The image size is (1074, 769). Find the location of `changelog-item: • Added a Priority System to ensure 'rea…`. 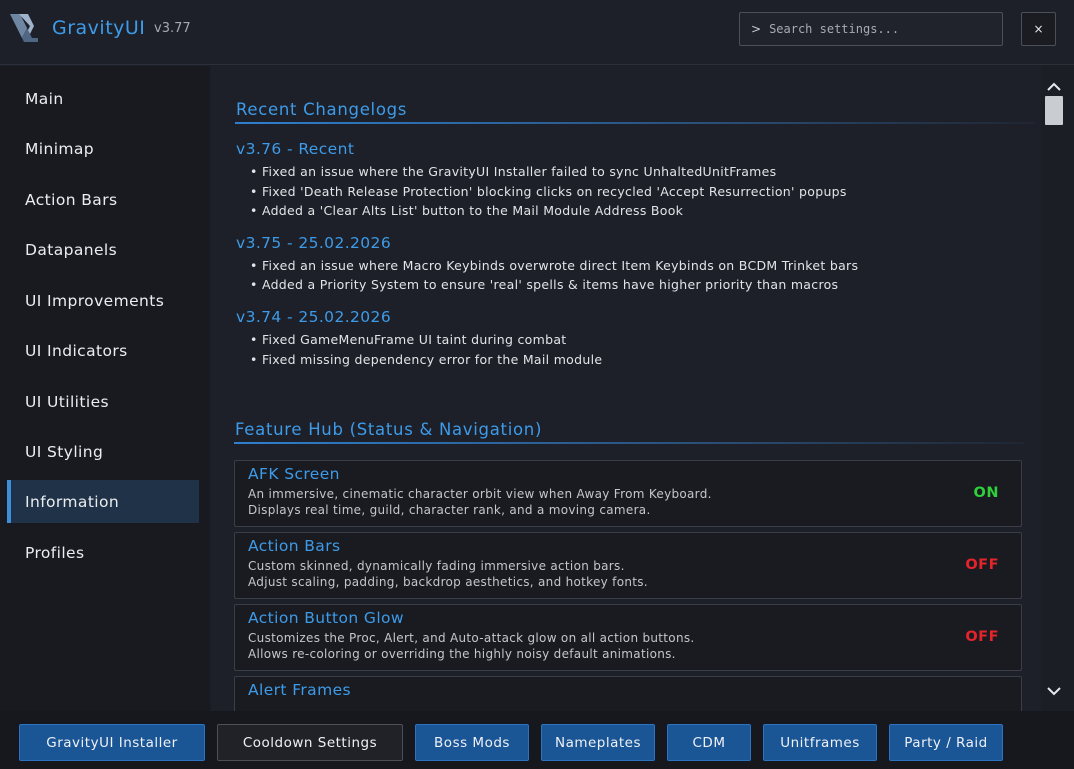

changelog-item: • Added a Priority System to ensure 'rea… is located at coordinates (544, 284).